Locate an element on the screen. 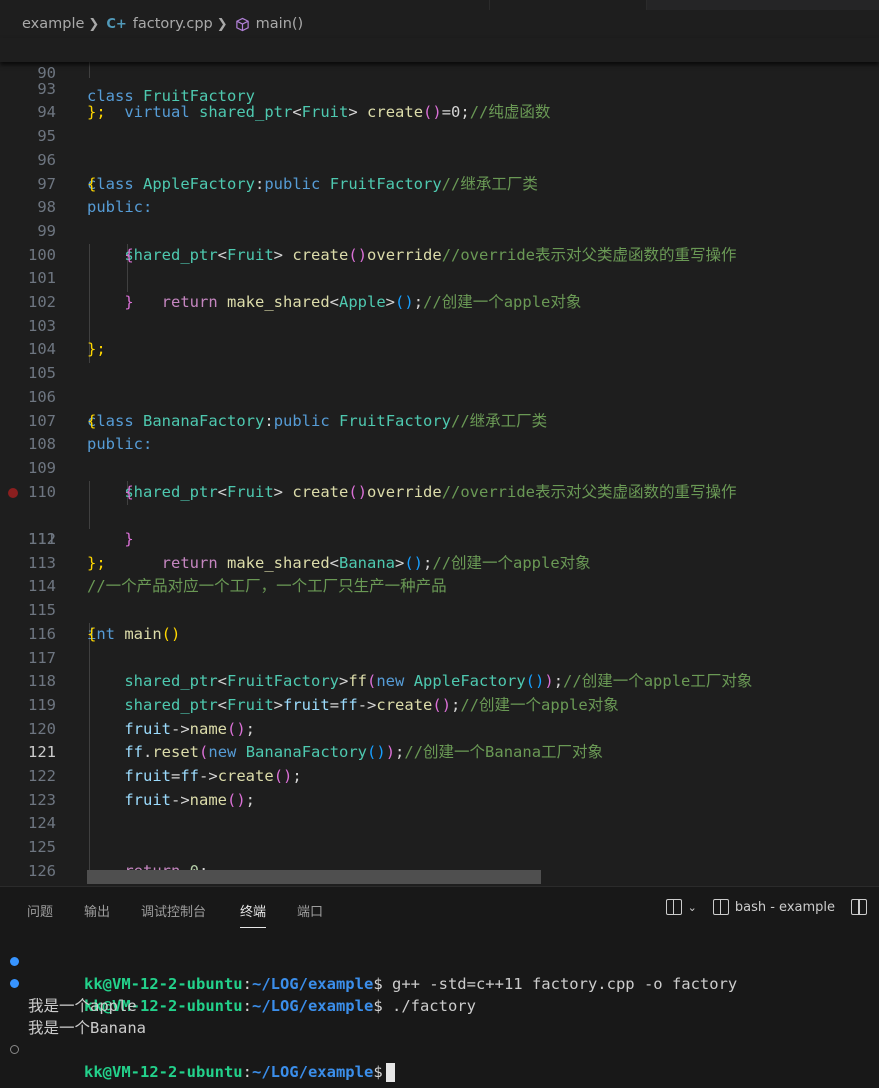  chevron-down-icon: ⌄ is located at coordinates (692, 907).